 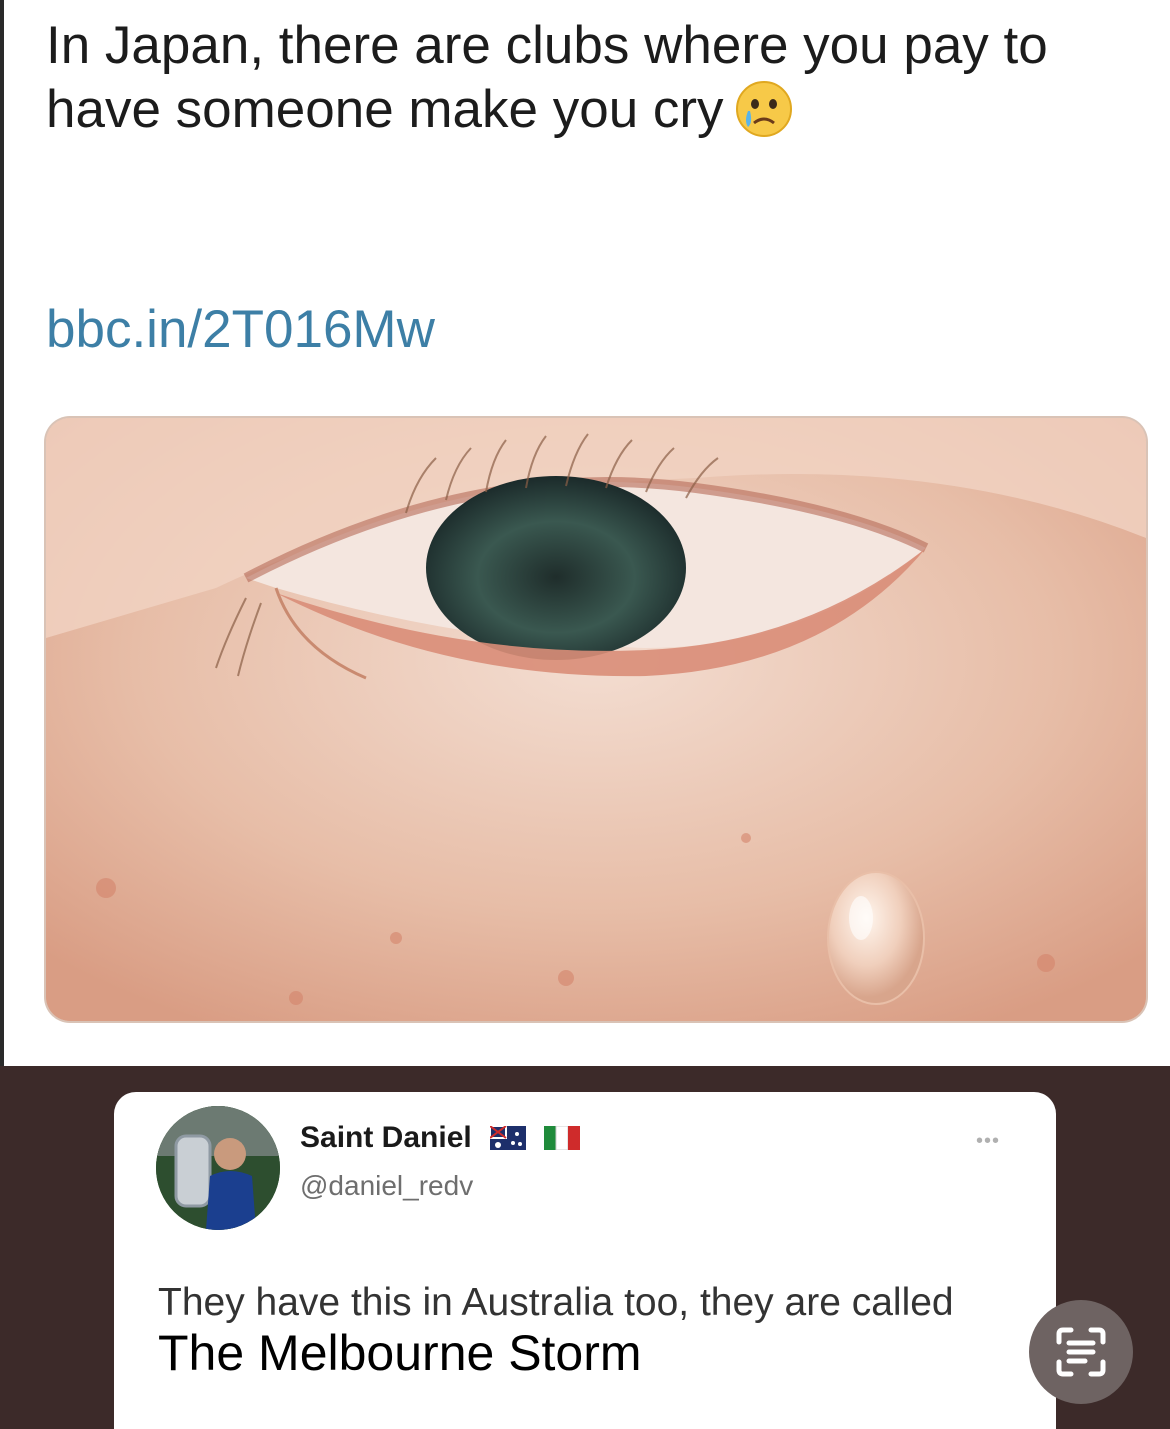 What do you see at coordinates (240, 330) in the screenshot?
I see `article-link: bbc.in/2T016Mw` at bounding box center [240, 330].